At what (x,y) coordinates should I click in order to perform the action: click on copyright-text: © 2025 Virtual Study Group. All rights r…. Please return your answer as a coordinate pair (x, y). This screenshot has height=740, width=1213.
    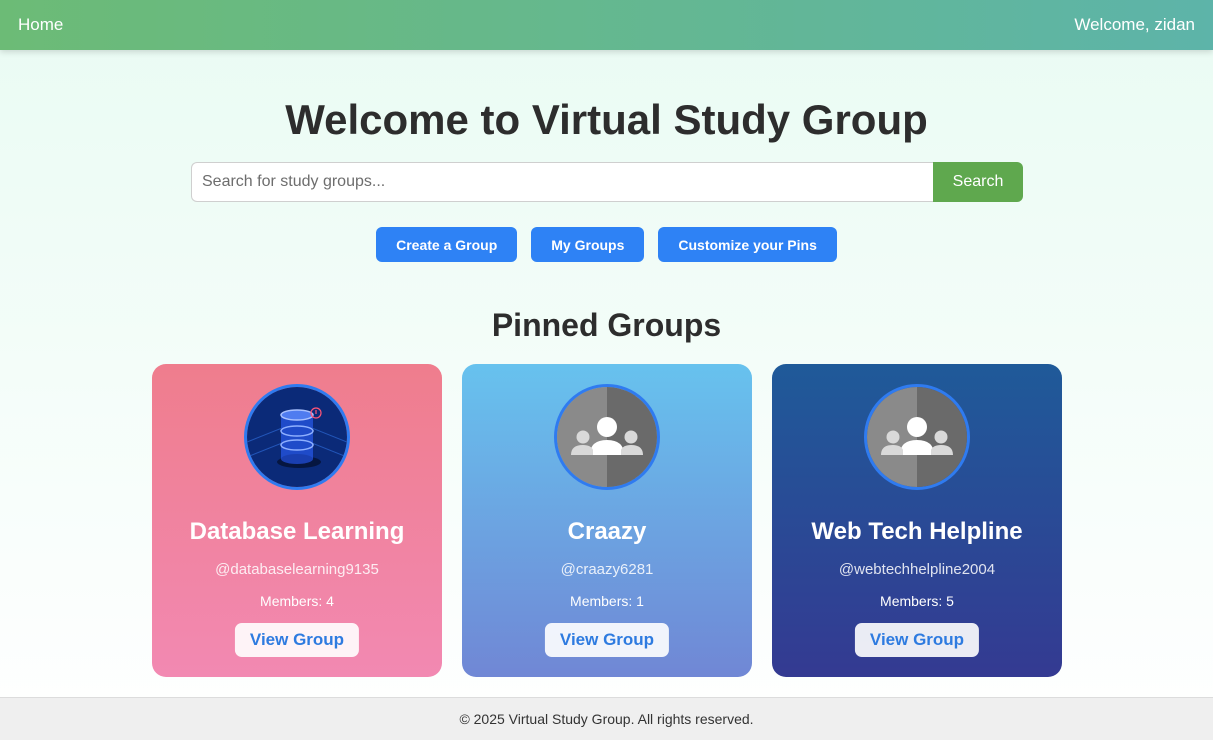
    Looking at the image, I should click on (606, 719).